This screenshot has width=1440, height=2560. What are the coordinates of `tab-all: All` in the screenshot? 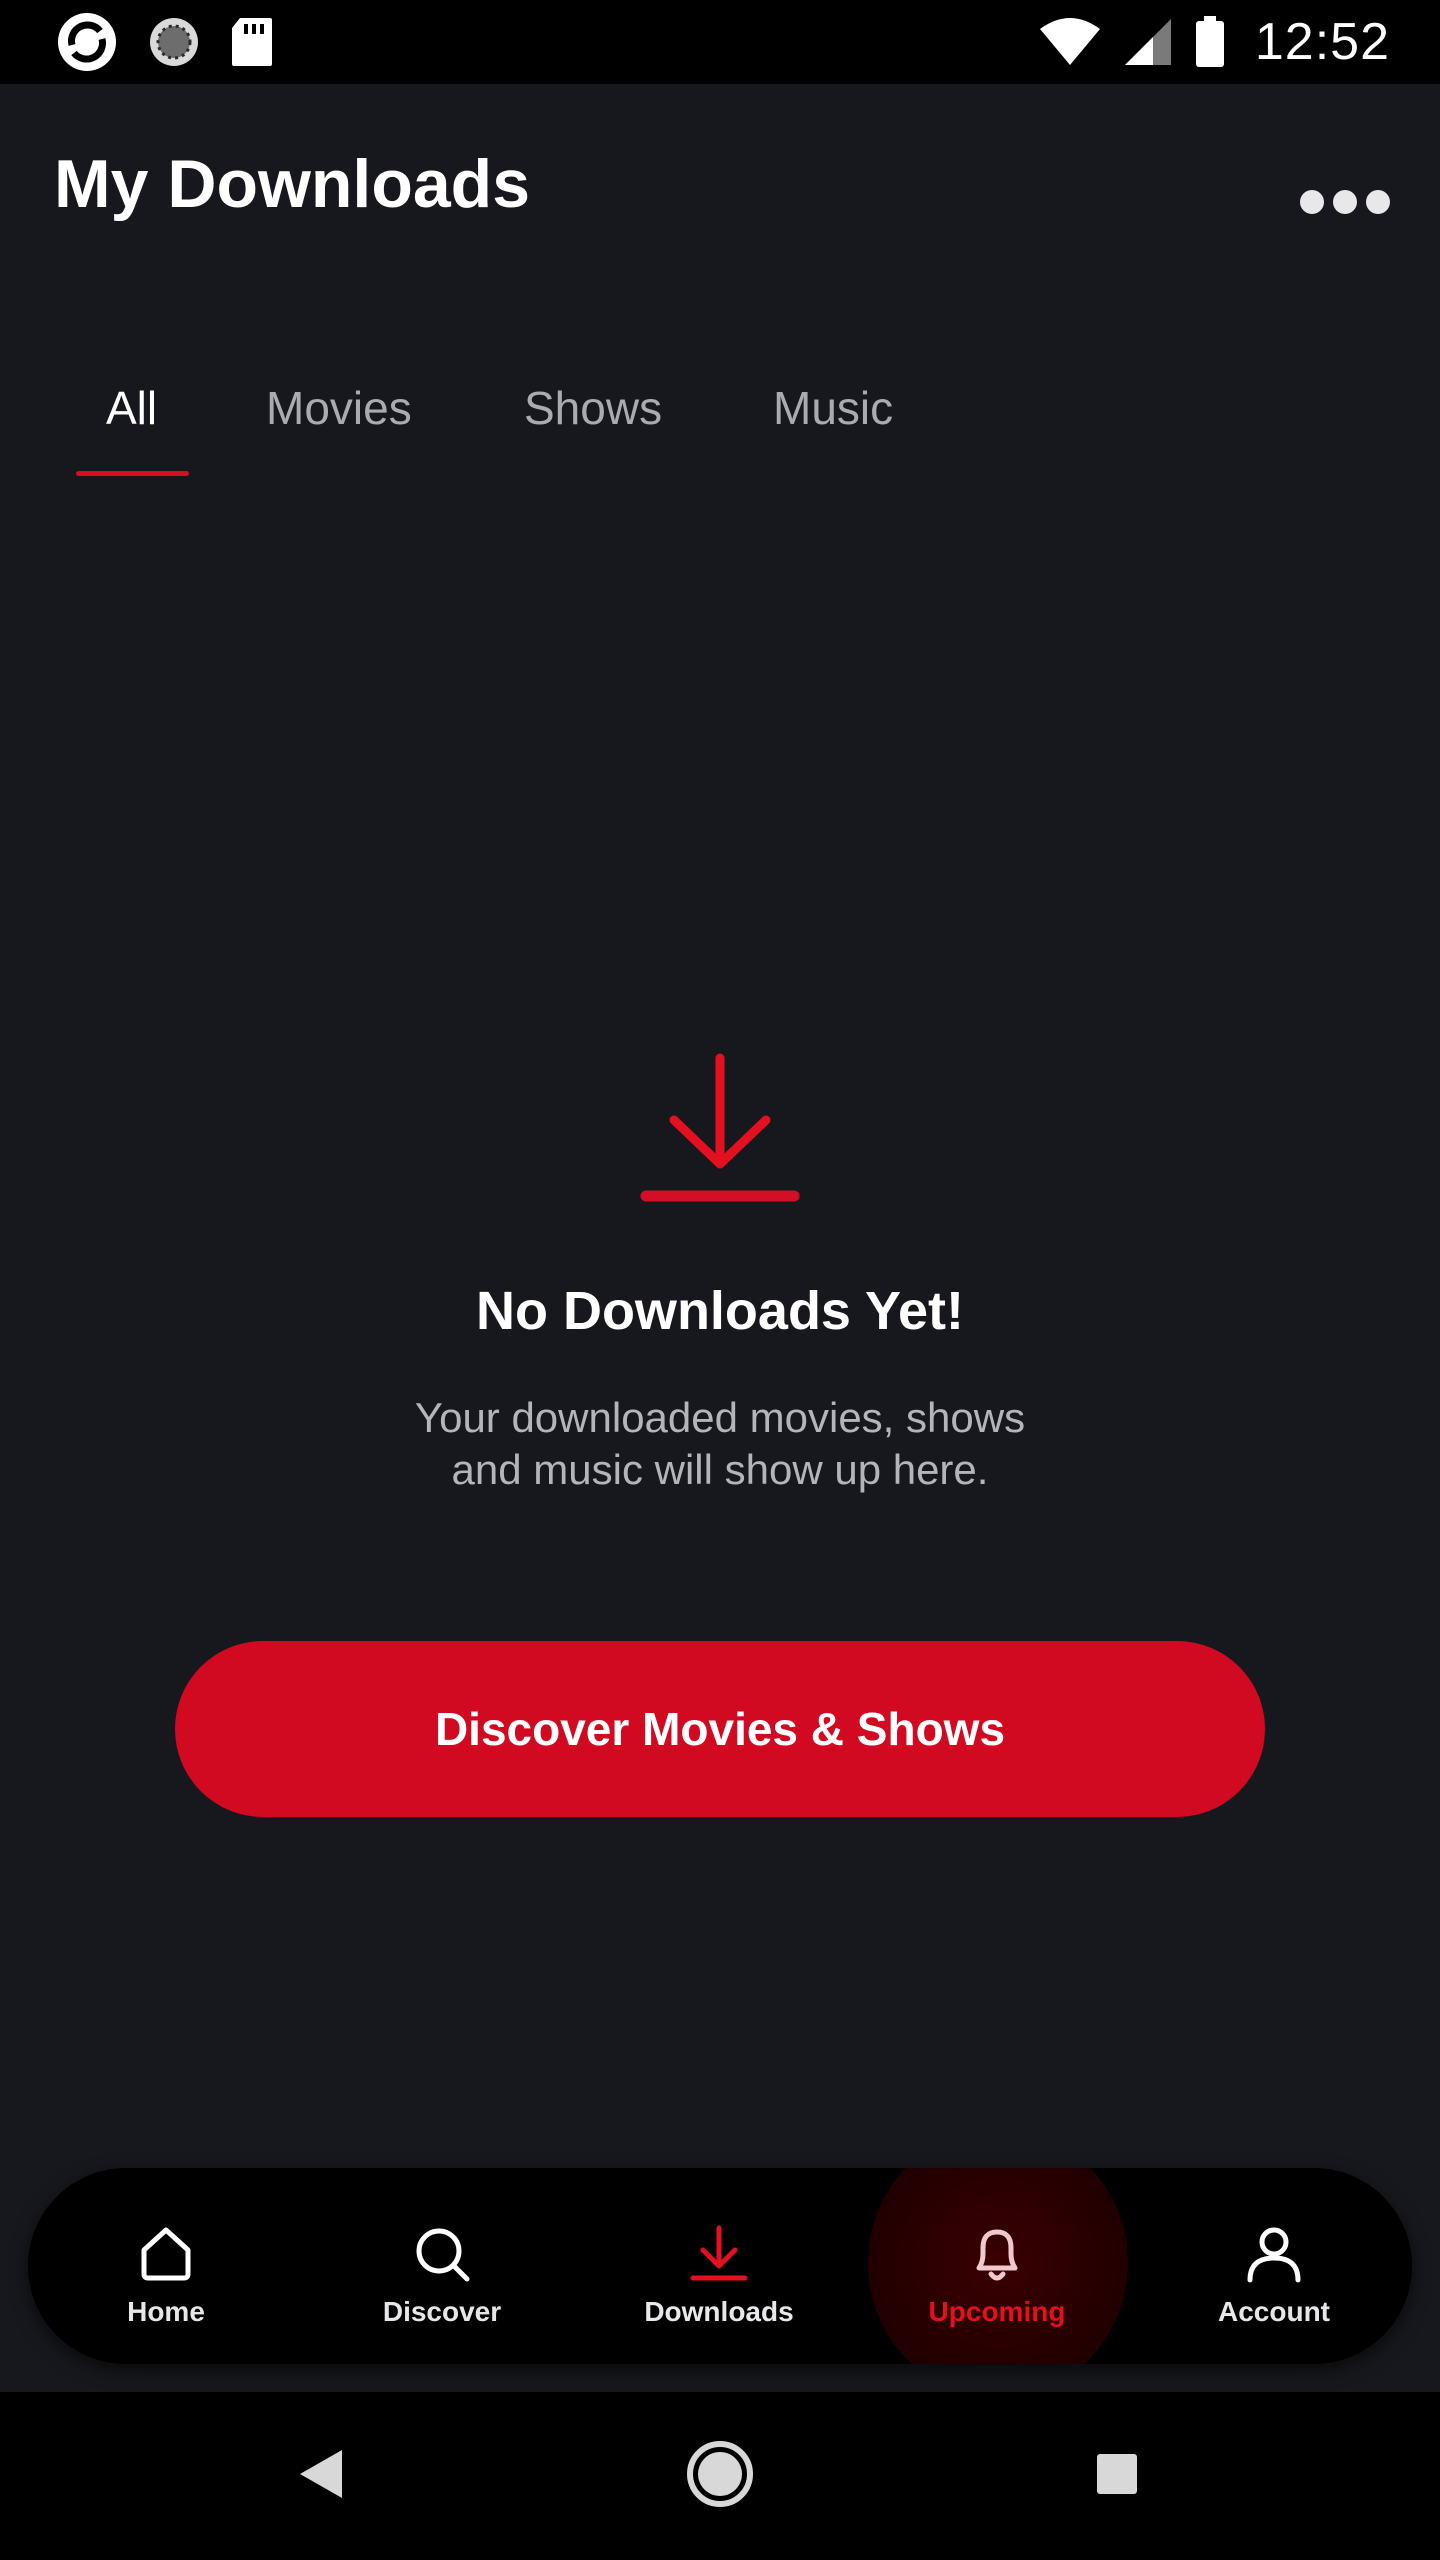 It's located at (131, 408).